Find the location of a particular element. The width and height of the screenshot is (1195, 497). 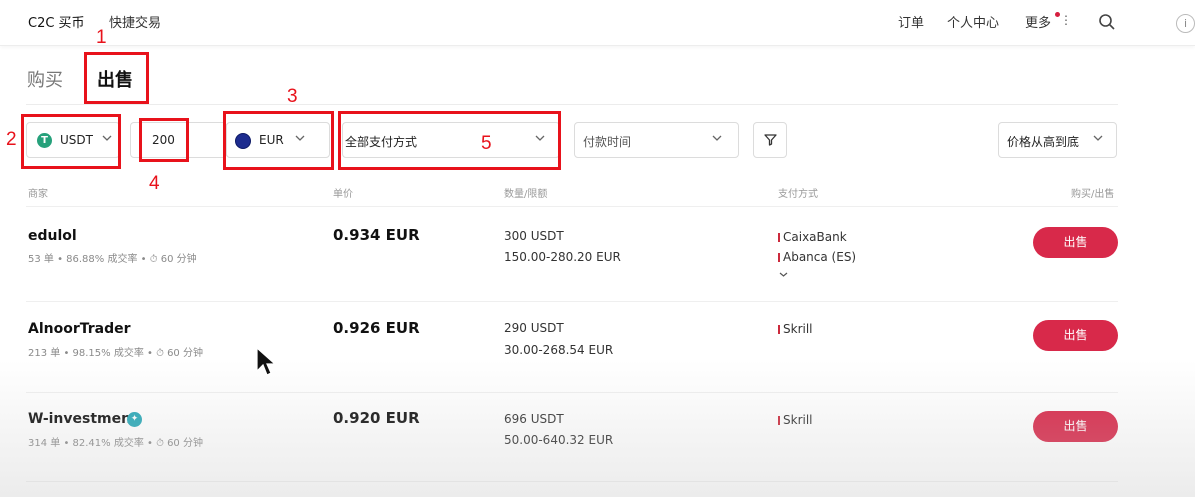

payment-method: CaixaBank is located at coordinates (812, 237).